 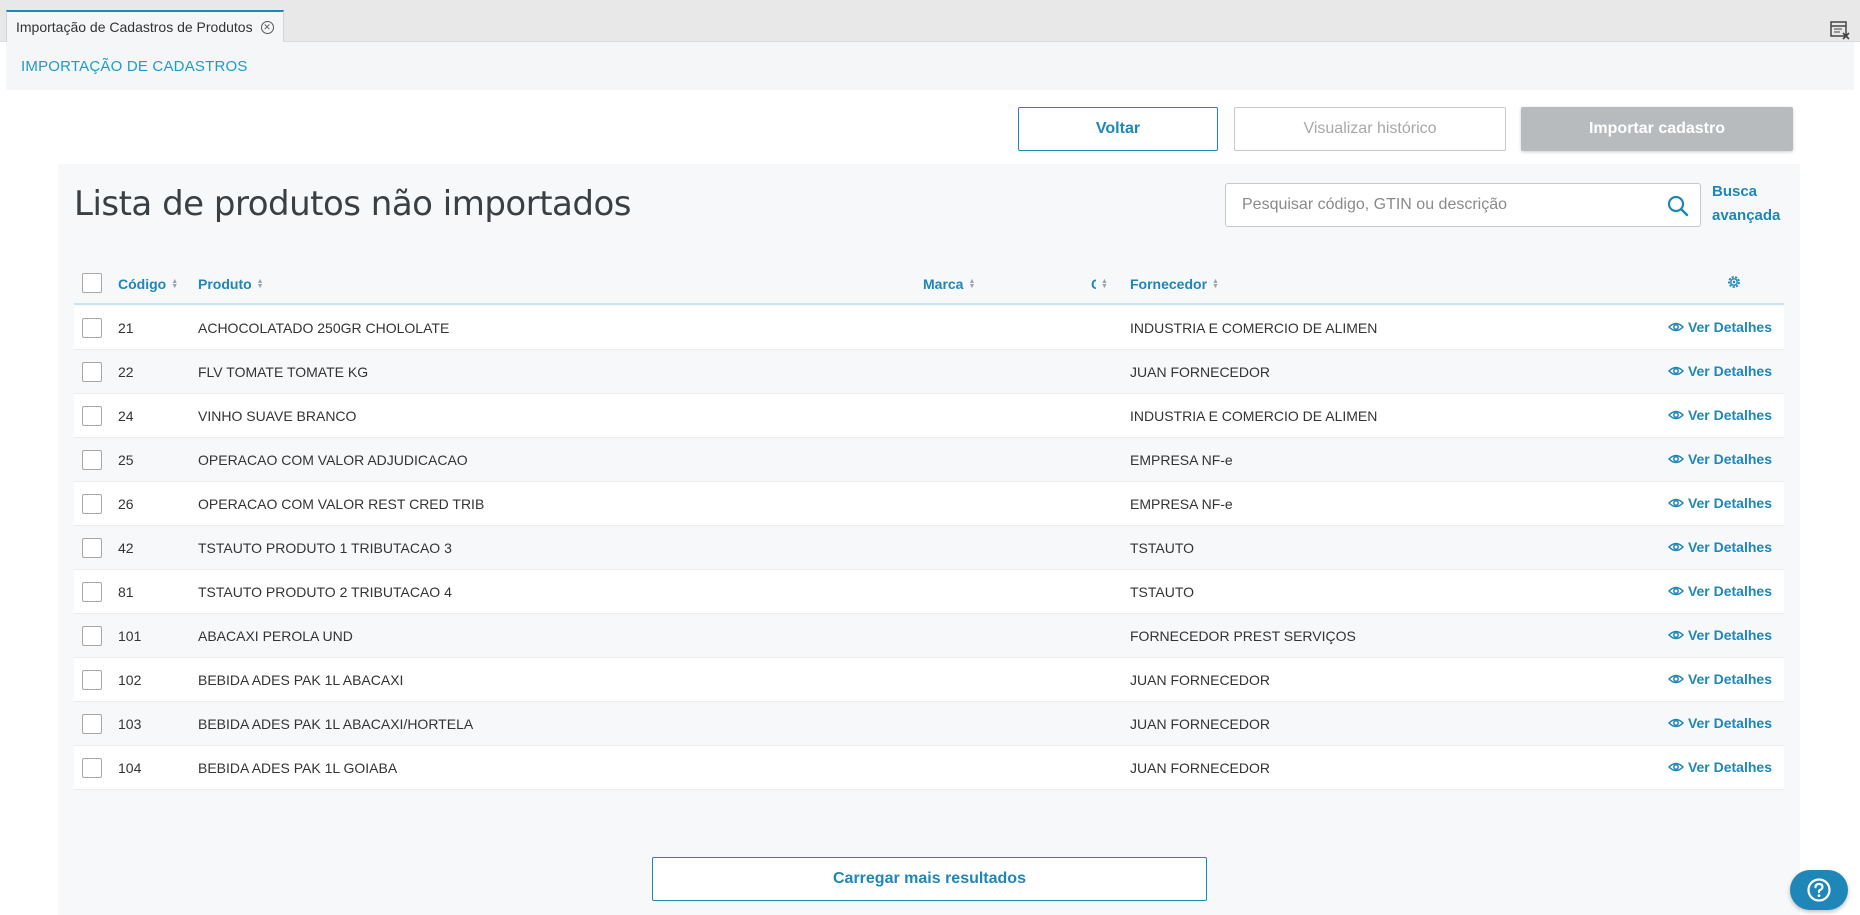 What do you see at coordinates (267, 27) in the screenshot?
I see `close-circle-icon: ✕` at bounding box center [267, 27].